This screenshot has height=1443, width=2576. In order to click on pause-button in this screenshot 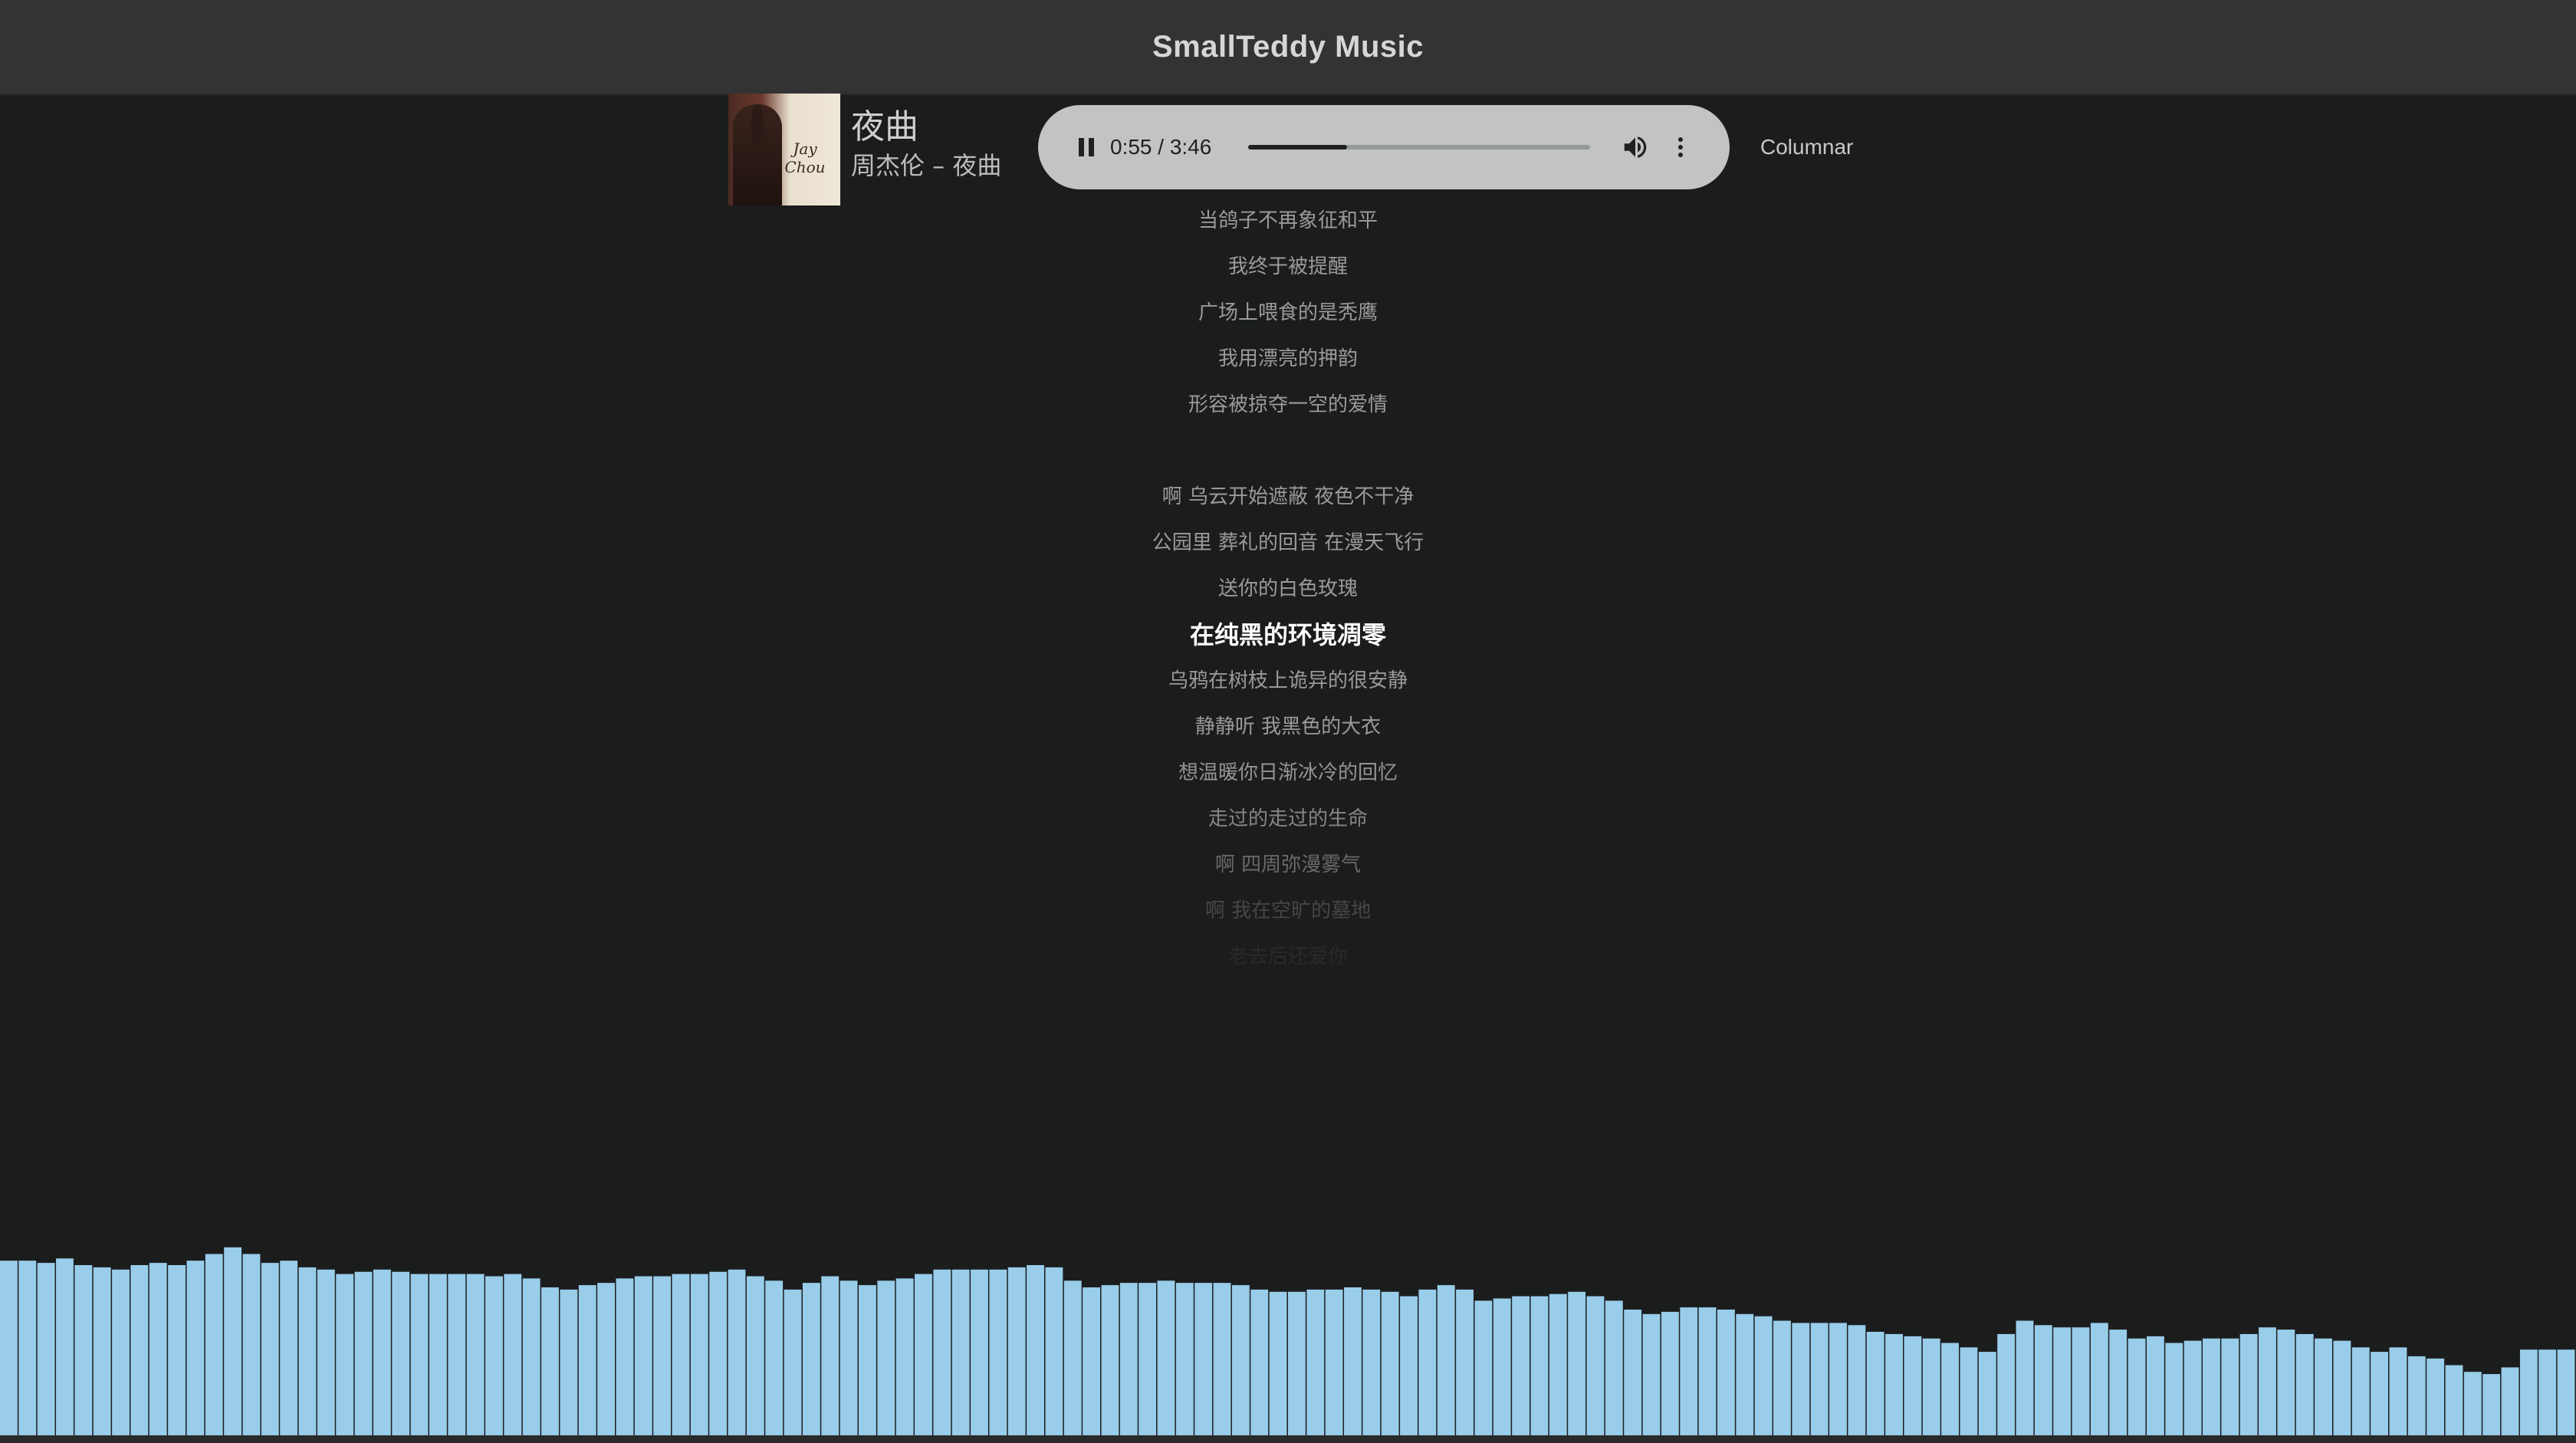, I will do `click(1086, 147)`.